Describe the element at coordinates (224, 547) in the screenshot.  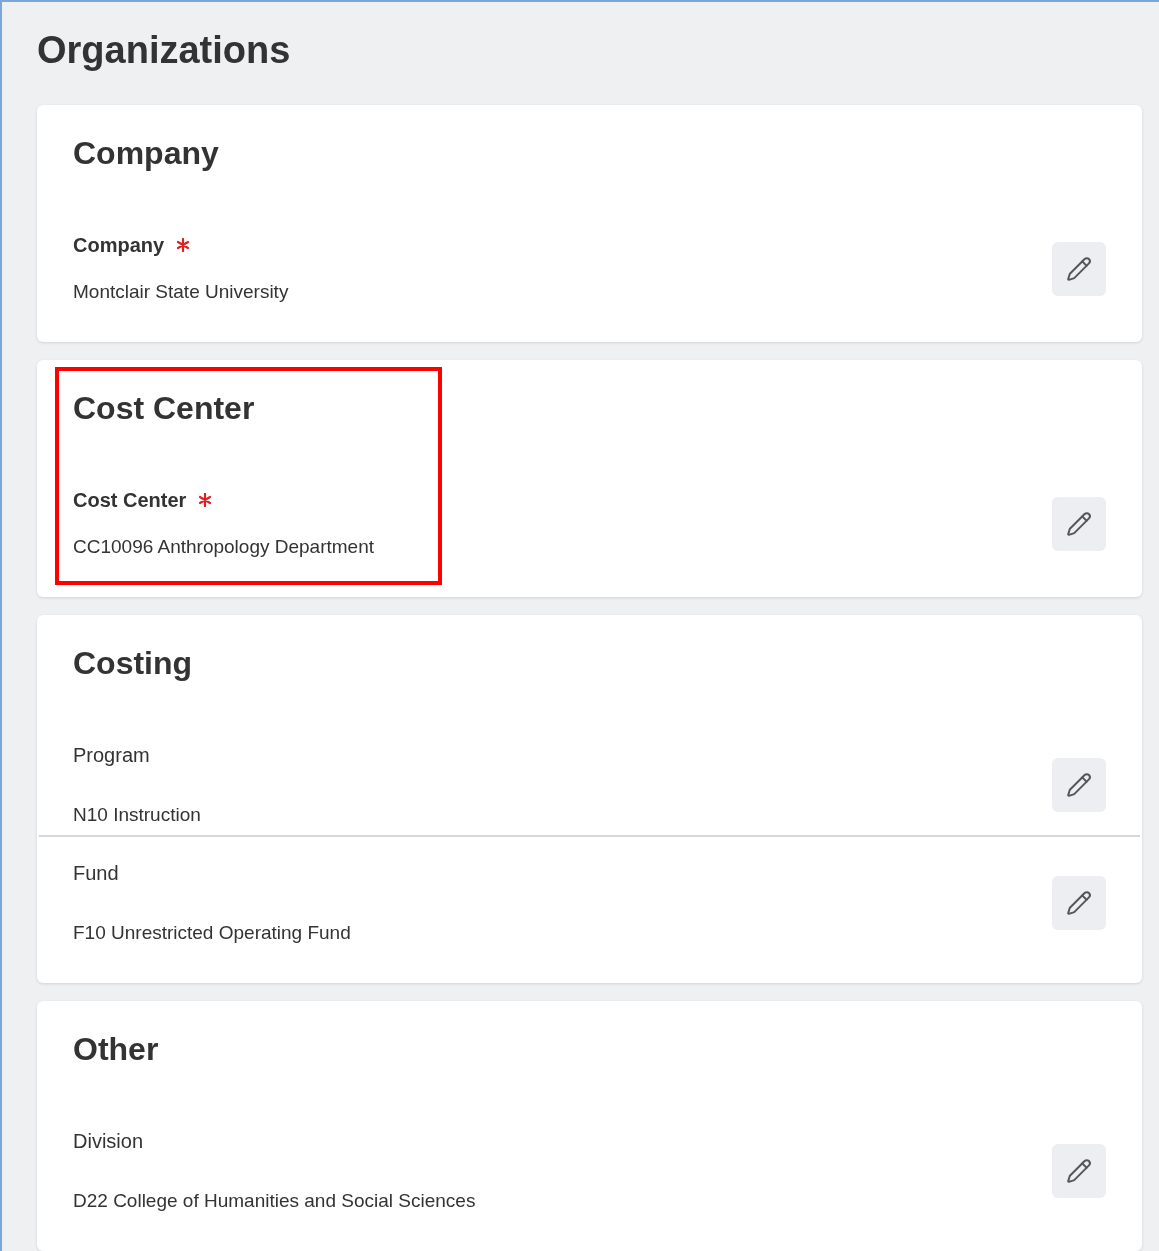
I see `field-value: CC10096 Anthropology Department` at that location.